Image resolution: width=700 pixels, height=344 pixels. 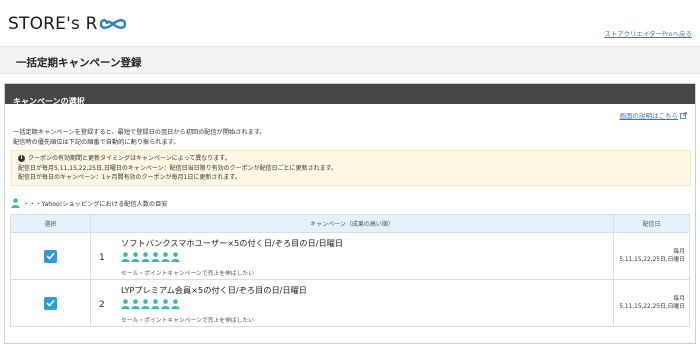 What do you see at coordinates (350, 23) in the screenshot?
I see `top-bar: STORE's R ストアクリエイターProへ戻る` at bounding box center [350, 23].